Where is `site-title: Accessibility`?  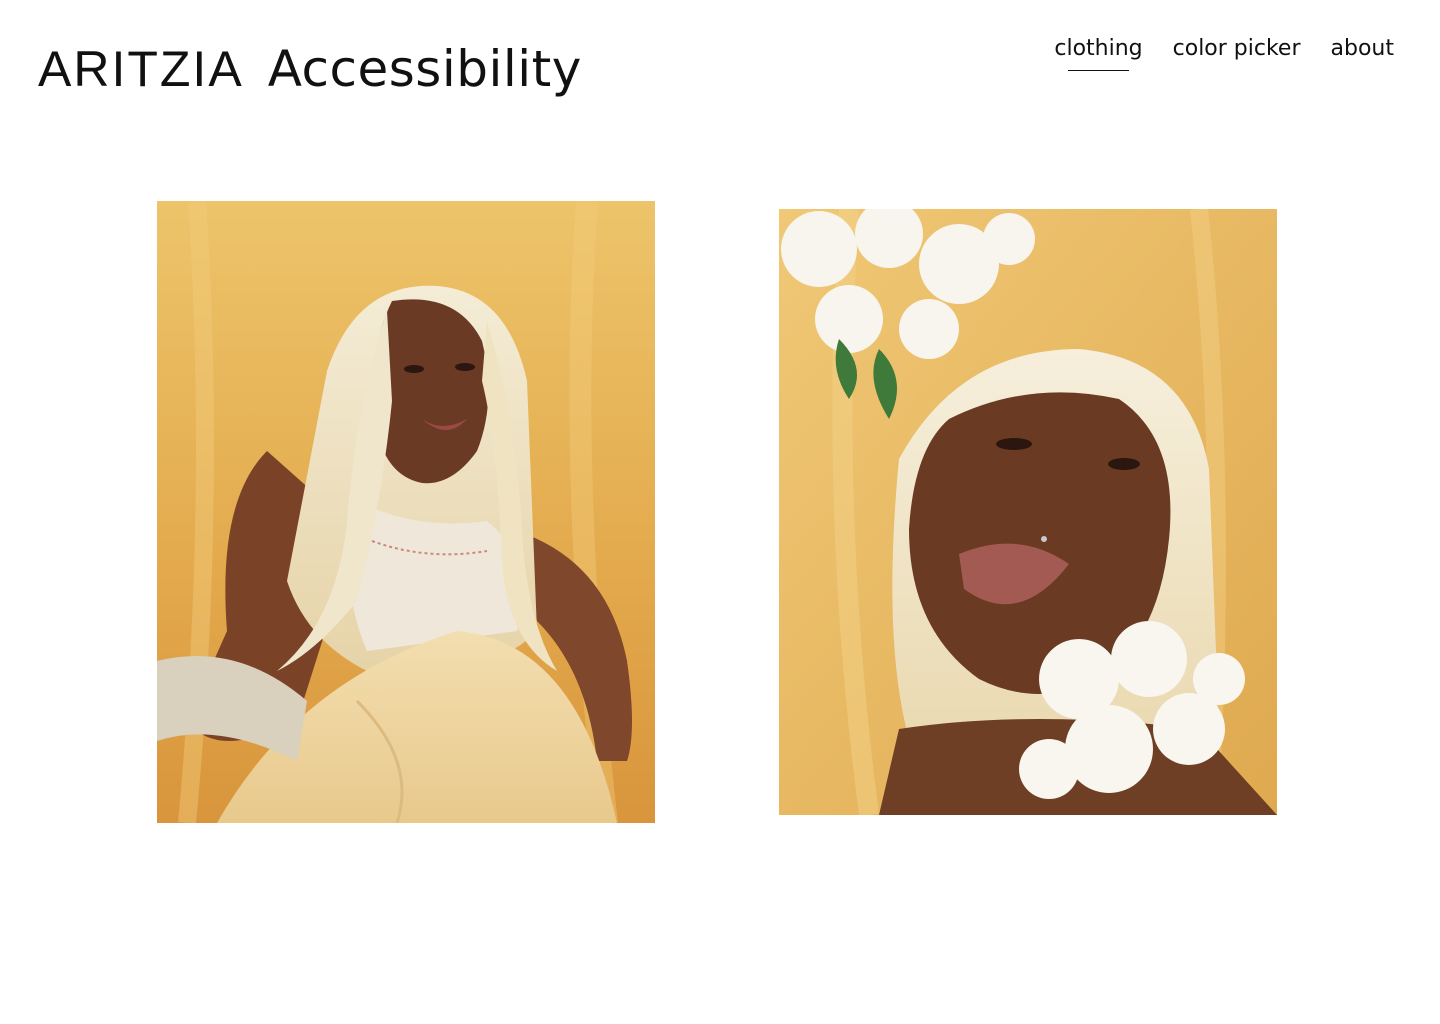
site-title: Accessibility is located at coordinates (424, 69).